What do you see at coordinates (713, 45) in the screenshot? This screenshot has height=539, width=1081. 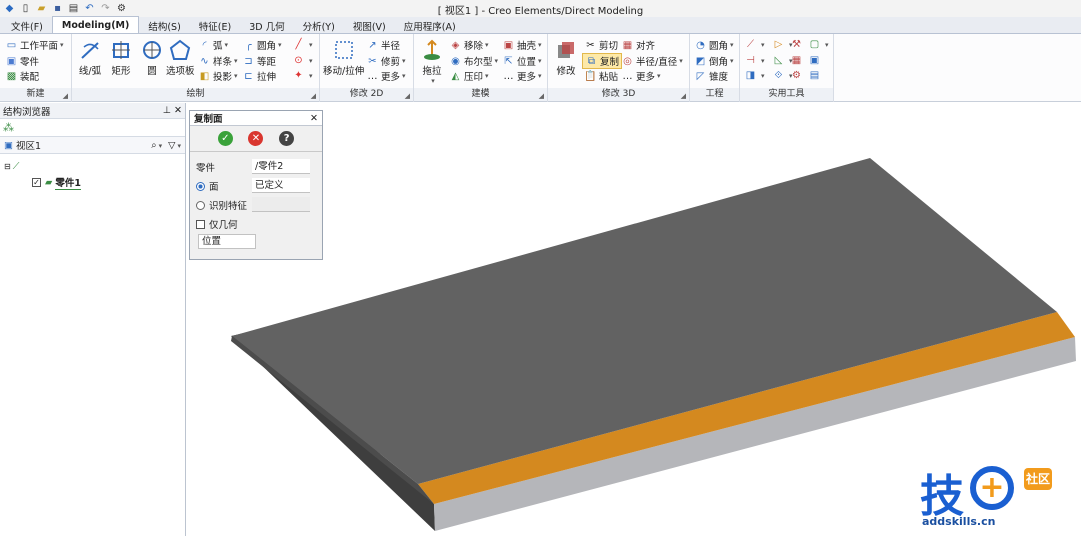 I see `eng-fillet-button: ◔ 圆角 ▾` at bounding box center [713, 45].